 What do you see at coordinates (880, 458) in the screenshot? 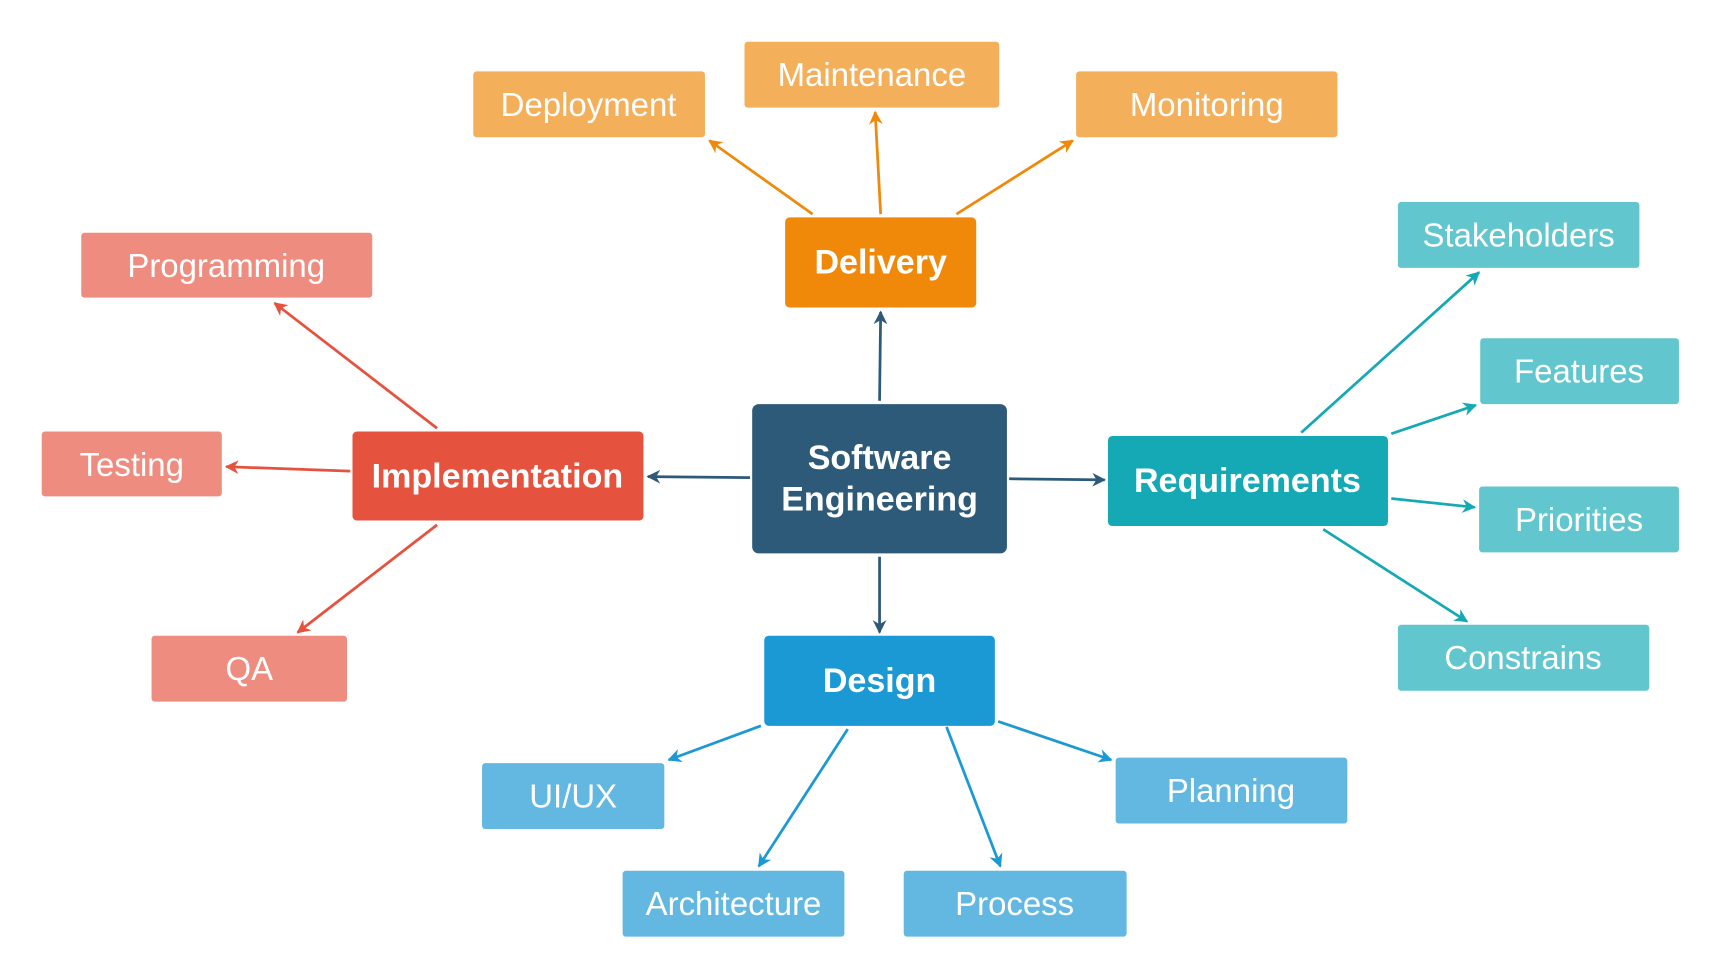
I see `center-label-line1: Software` at bounding box center [880, 458].